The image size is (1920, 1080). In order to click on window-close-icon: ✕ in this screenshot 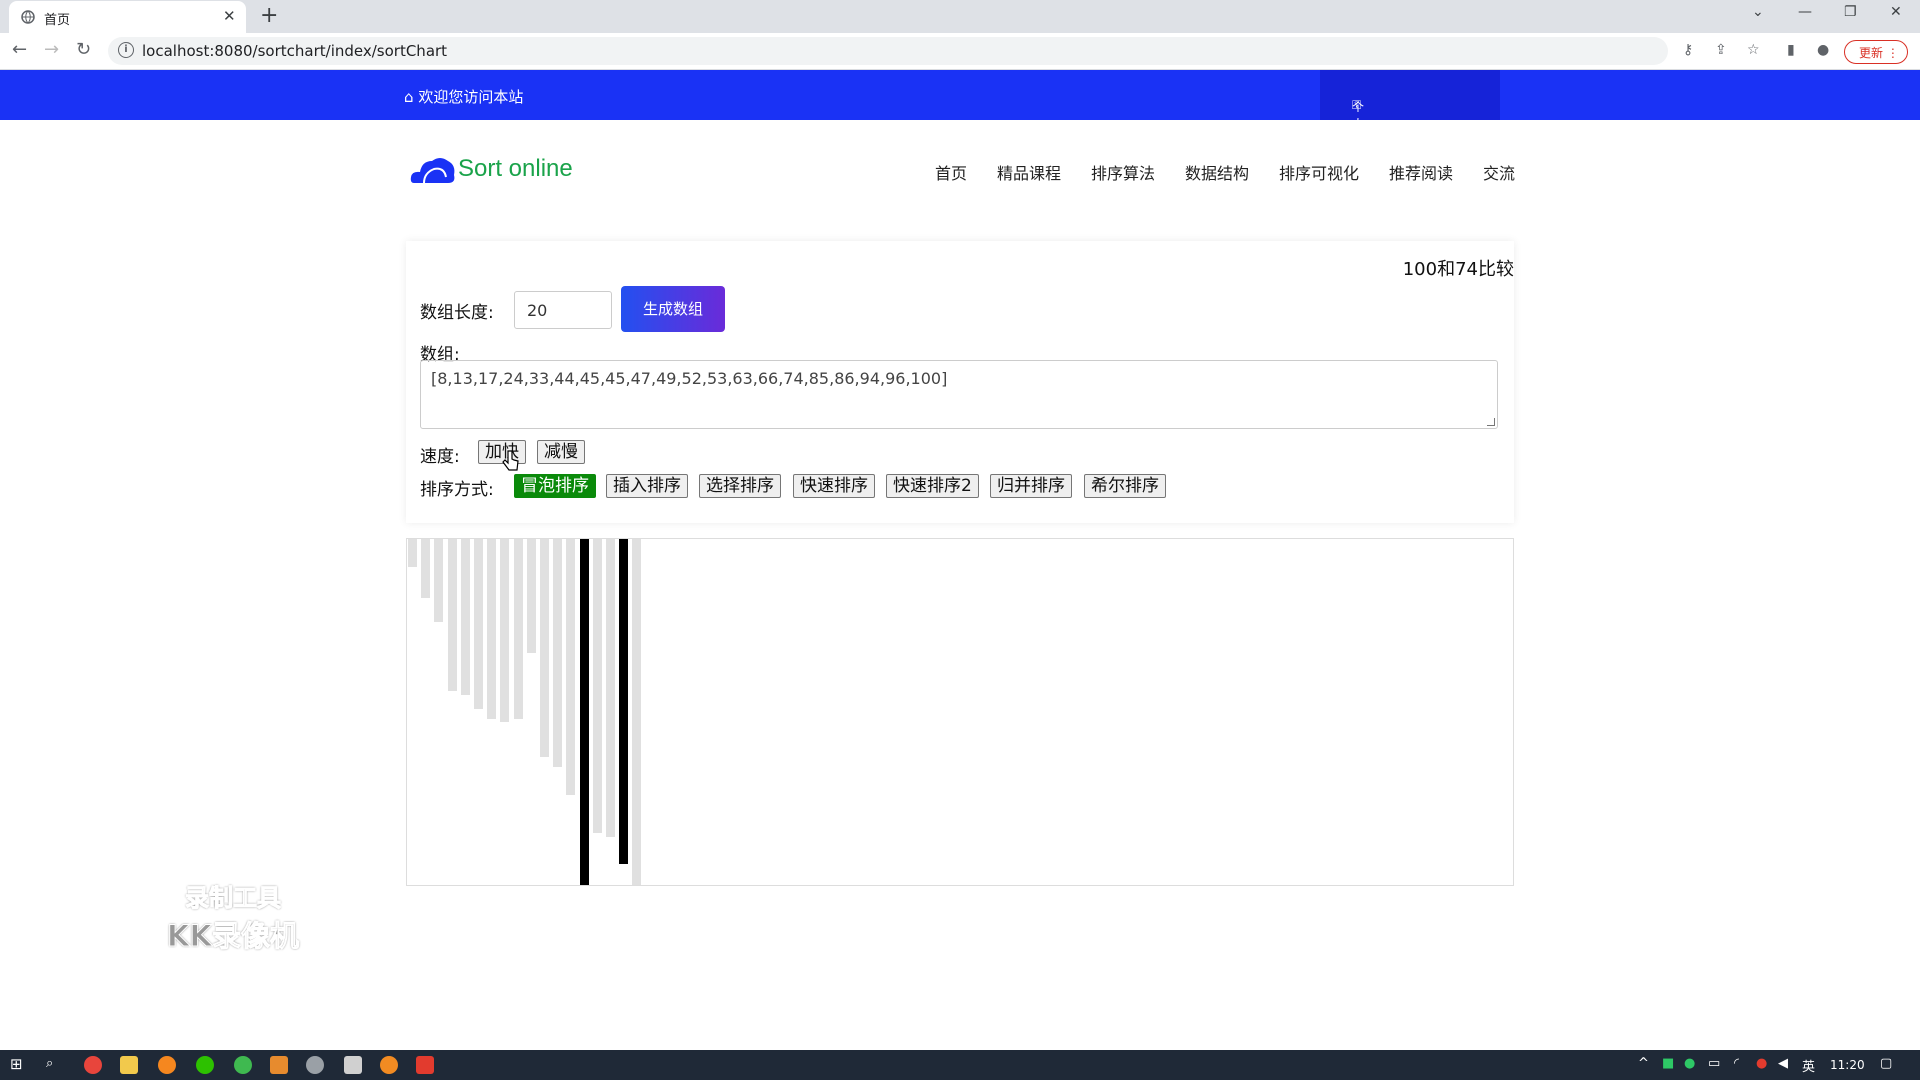, I will do `click(1896, 12)`.